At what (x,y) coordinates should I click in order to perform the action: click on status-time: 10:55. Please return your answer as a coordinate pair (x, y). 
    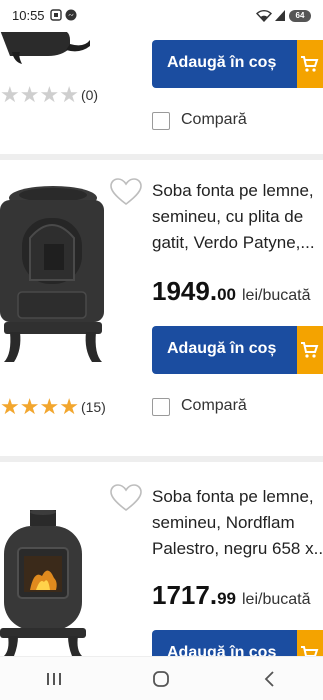
    Looking at the image, I should click on (28, 15).